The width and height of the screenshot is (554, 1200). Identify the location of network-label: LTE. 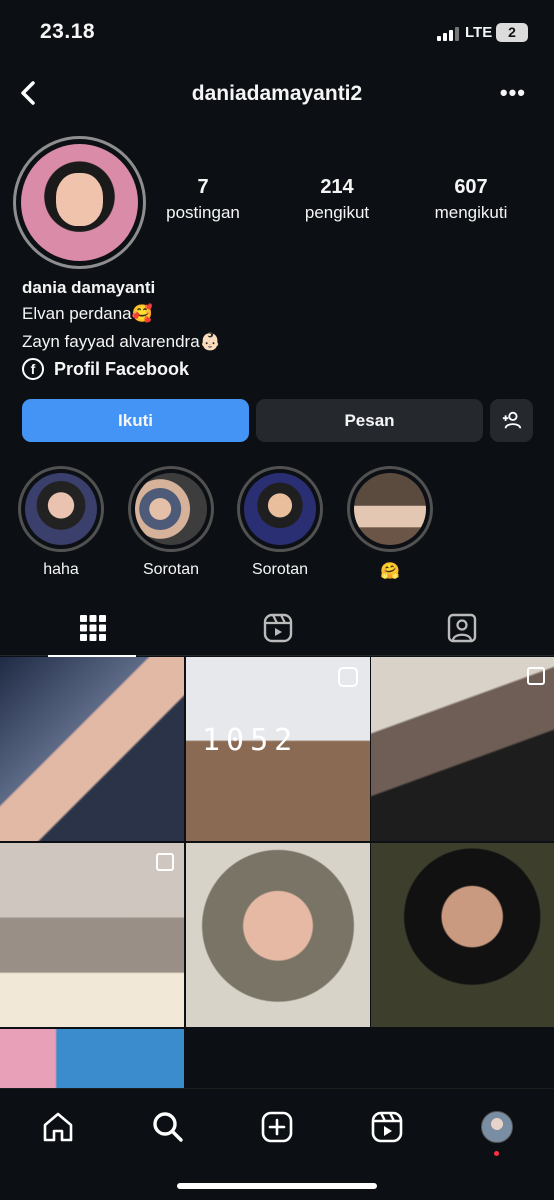
(479, 32).